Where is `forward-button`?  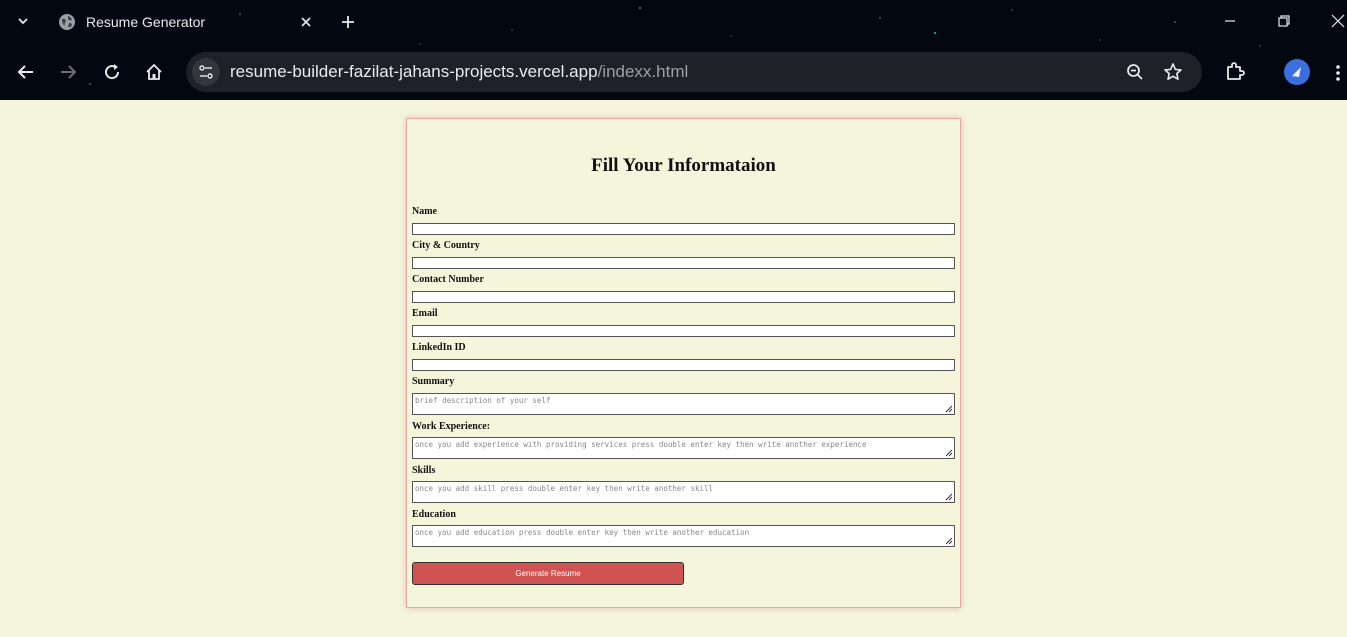 forward-button is located at coordinates (68, 72).